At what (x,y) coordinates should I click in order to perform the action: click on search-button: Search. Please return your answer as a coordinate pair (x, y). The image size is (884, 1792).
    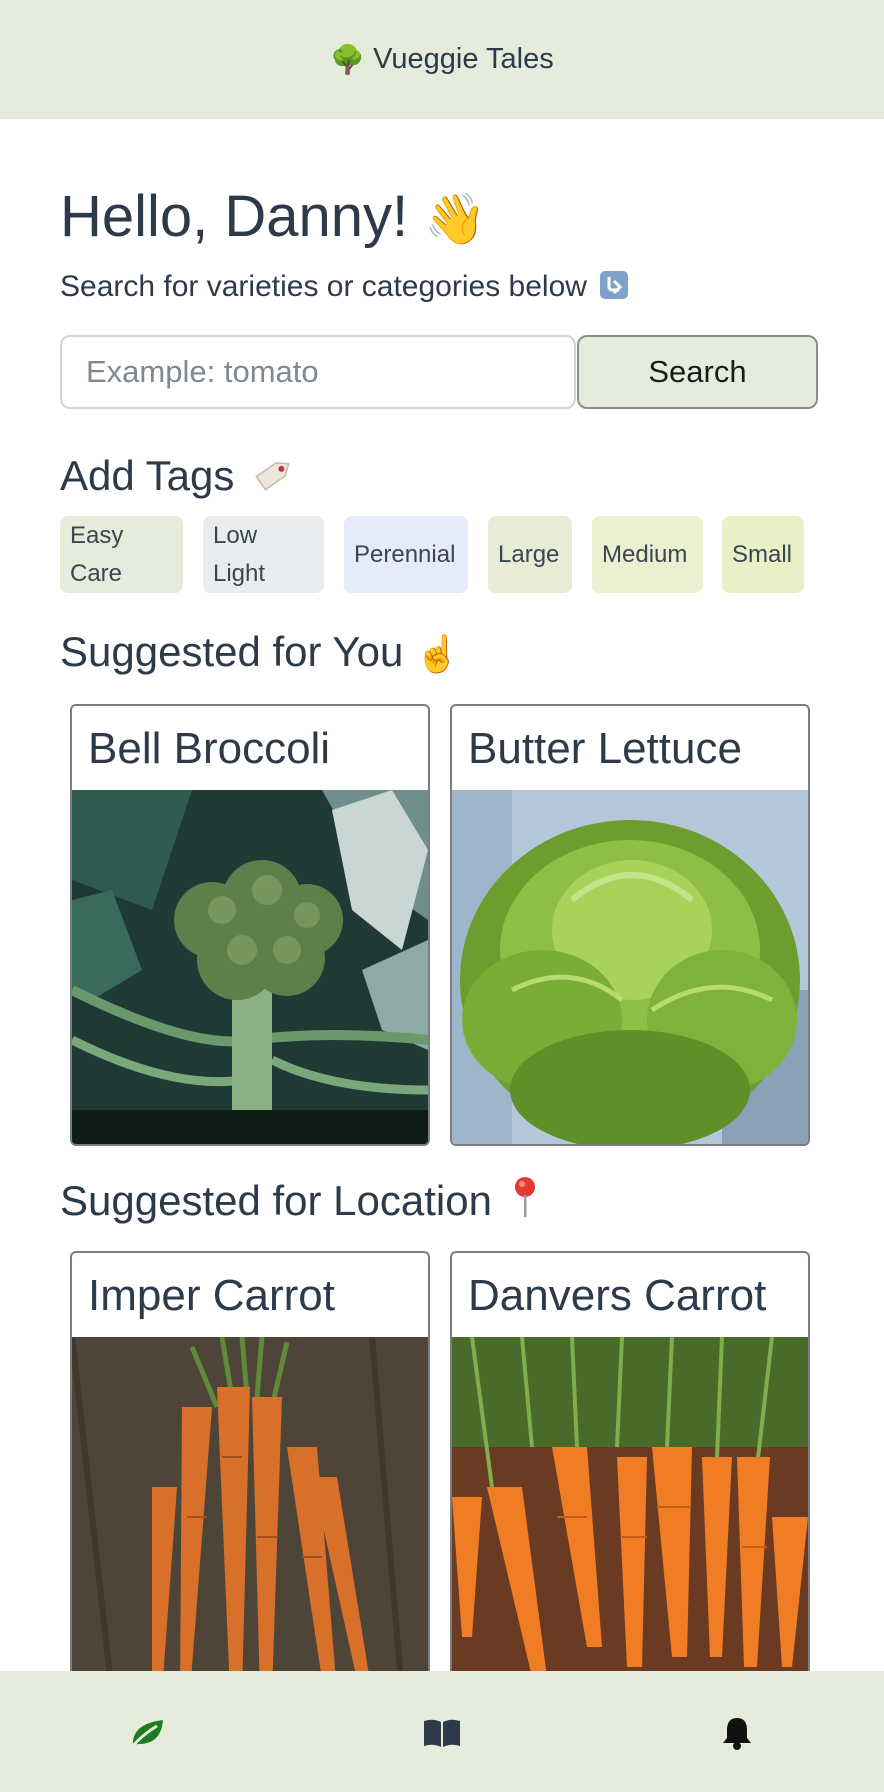
    Looking at the image, I should click on (697, 372).